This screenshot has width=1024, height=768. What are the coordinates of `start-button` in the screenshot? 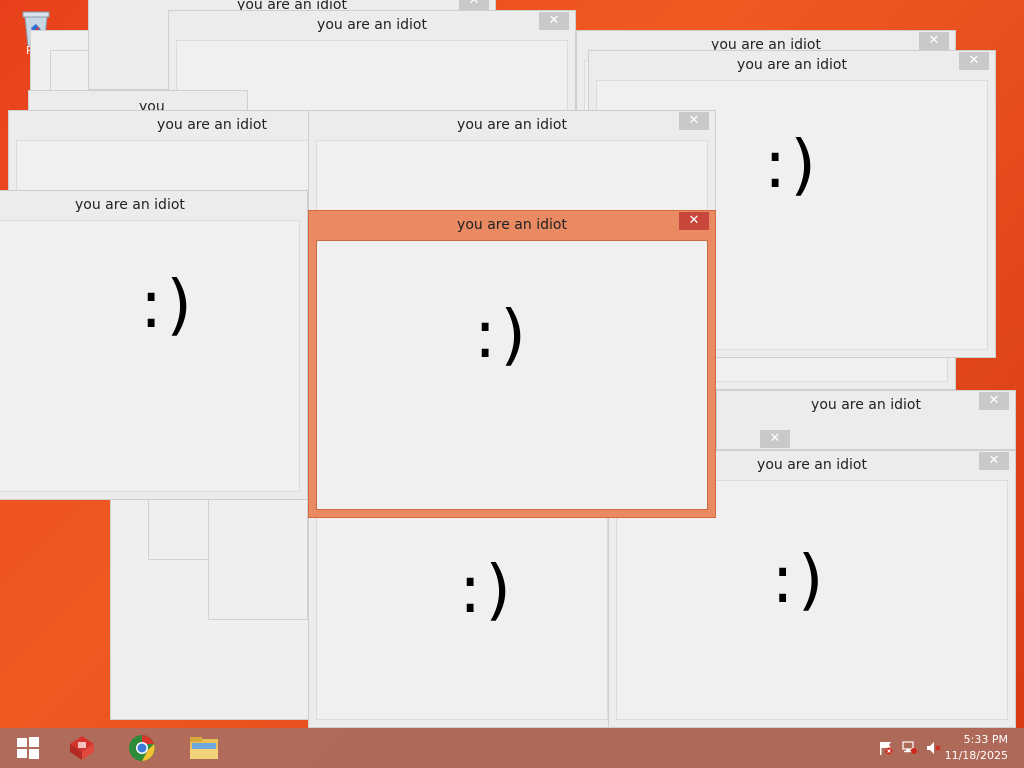 It's located at (28, 748).